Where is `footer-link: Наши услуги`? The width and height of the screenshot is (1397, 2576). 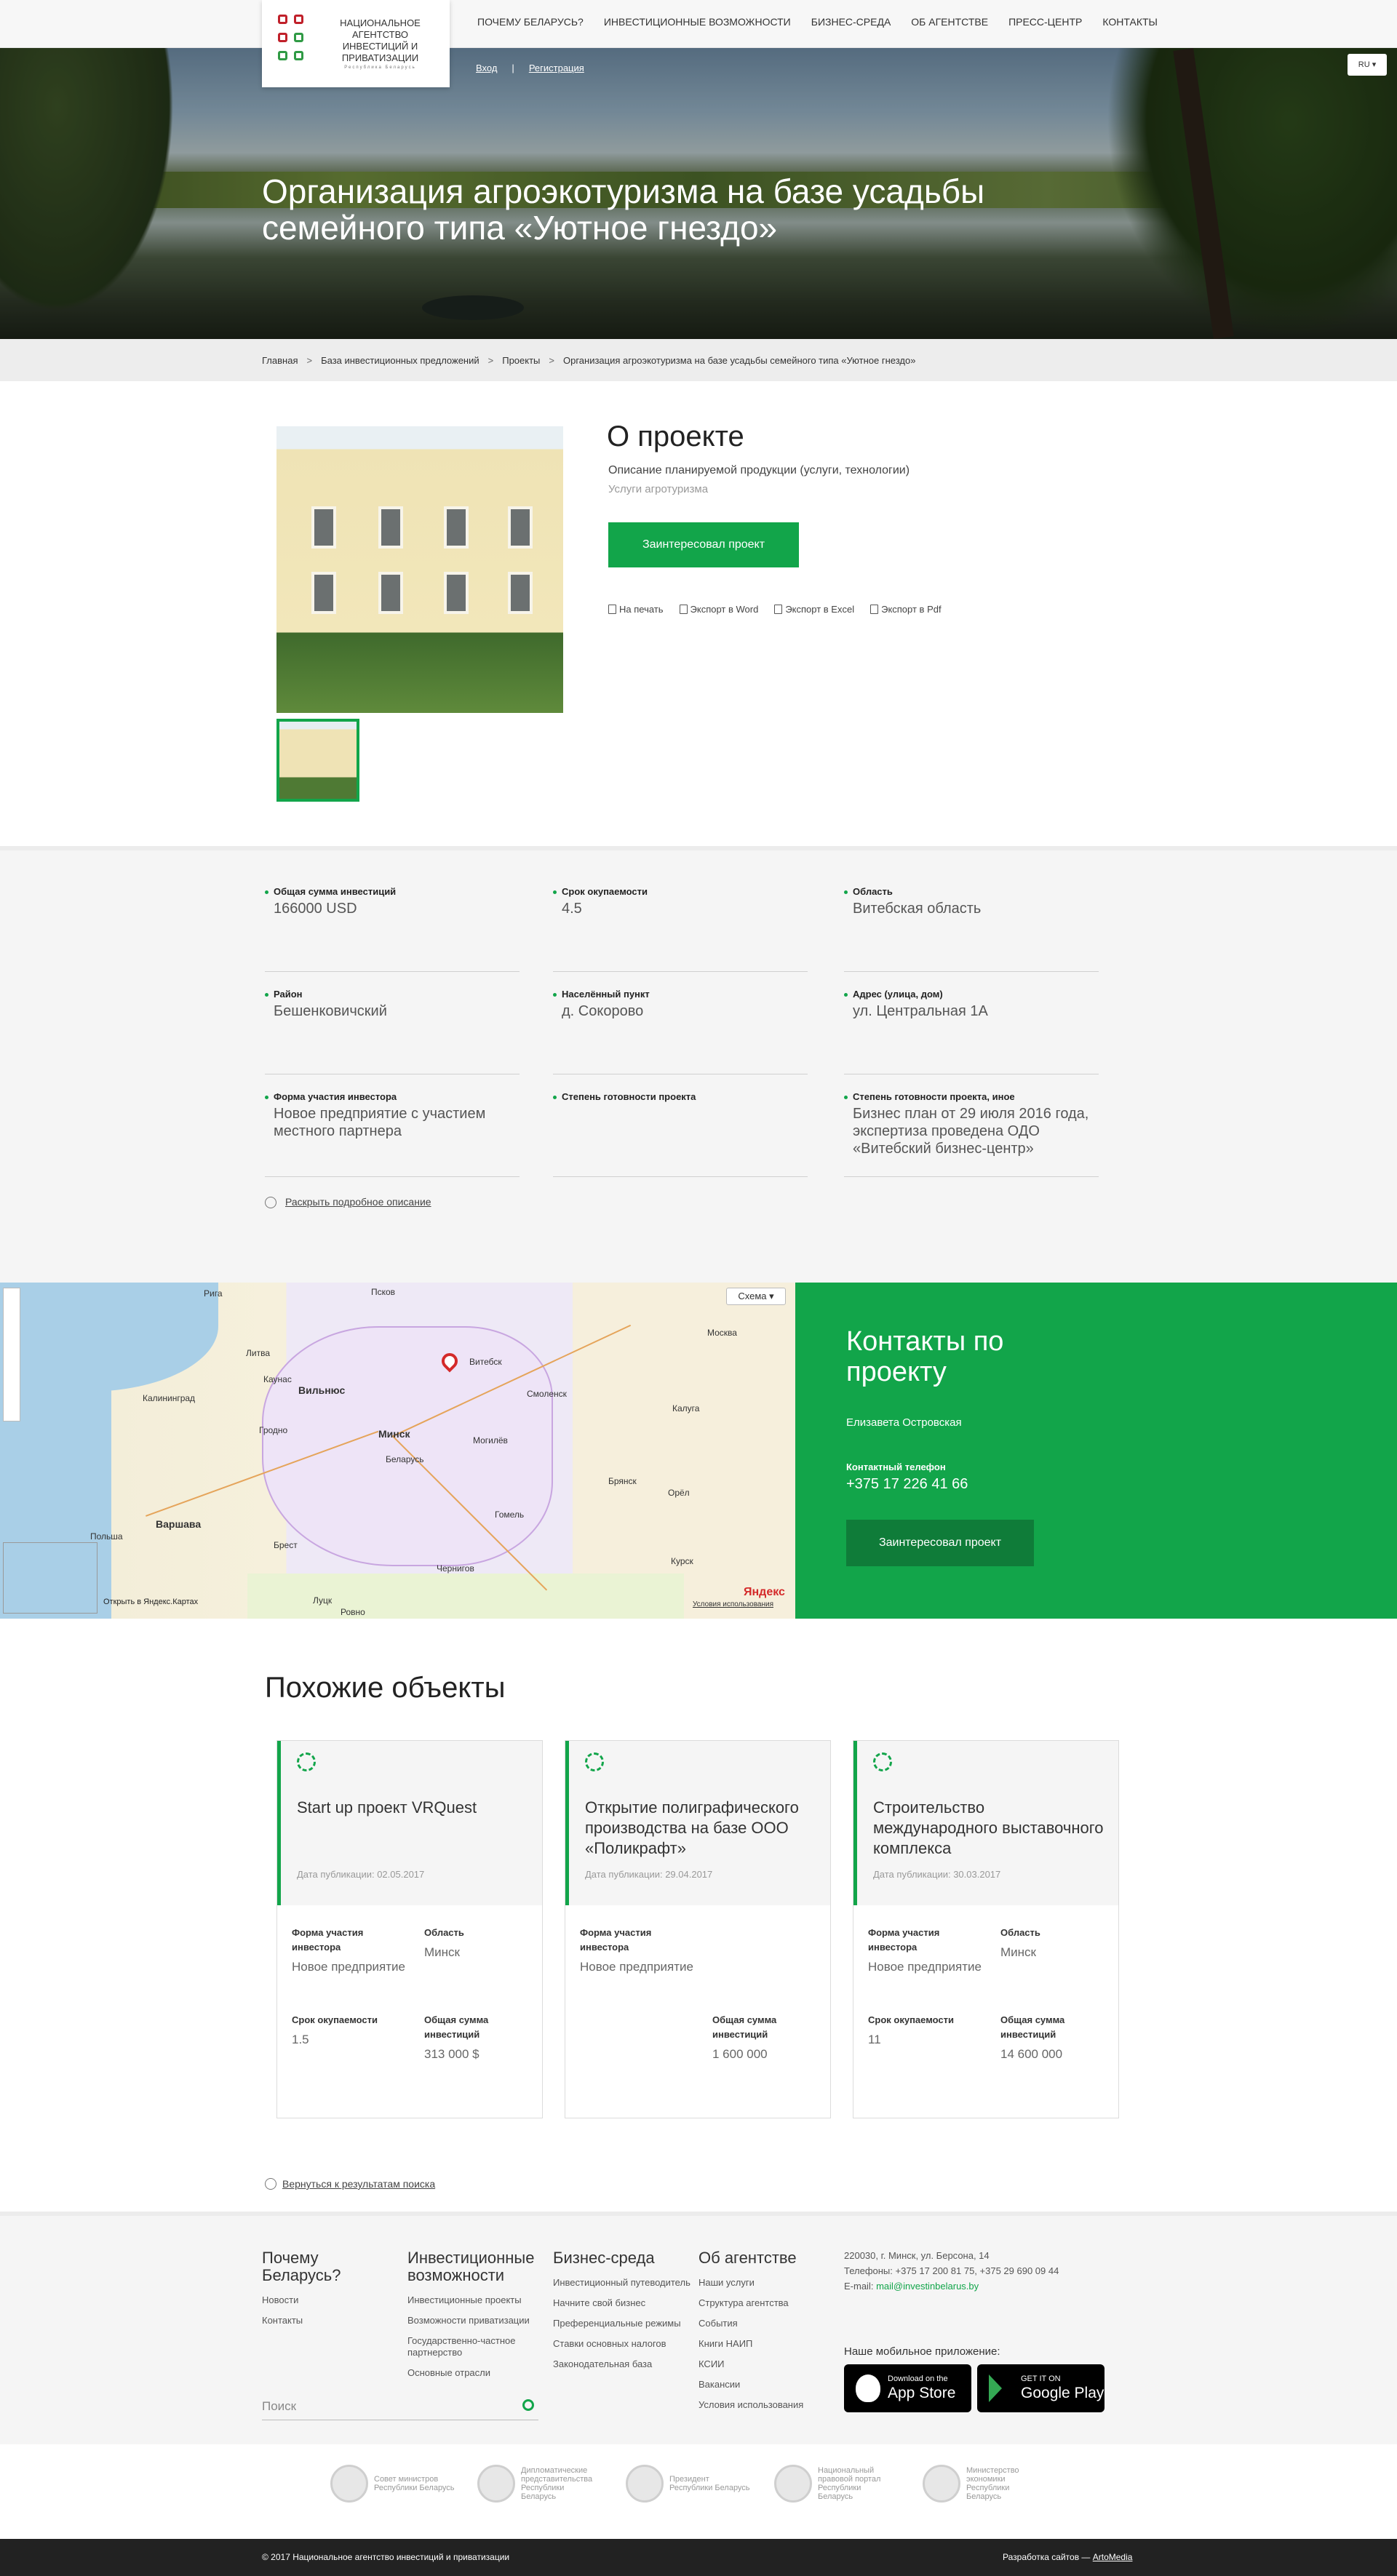 footer-link: Наши услуги is located at coordinates (768, 2283).